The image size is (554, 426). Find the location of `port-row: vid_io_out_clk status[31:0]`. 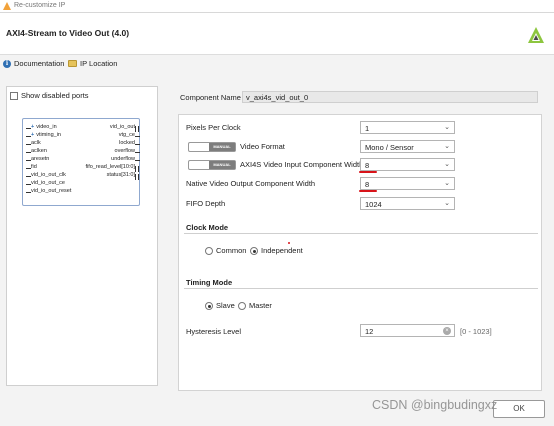

port-row: vid_io_out_clk status[31:0] is located at coordinates (82, 176).